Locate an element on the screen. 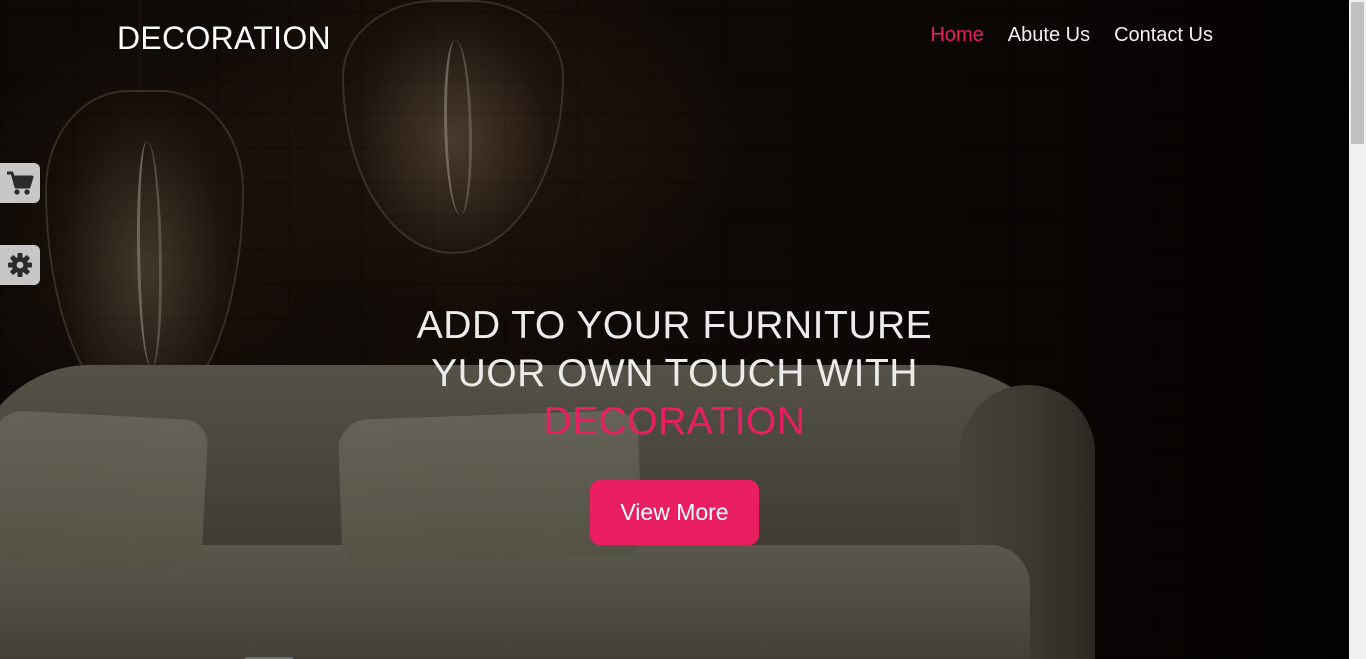  gear-icon is located at coordinates (20, 265).